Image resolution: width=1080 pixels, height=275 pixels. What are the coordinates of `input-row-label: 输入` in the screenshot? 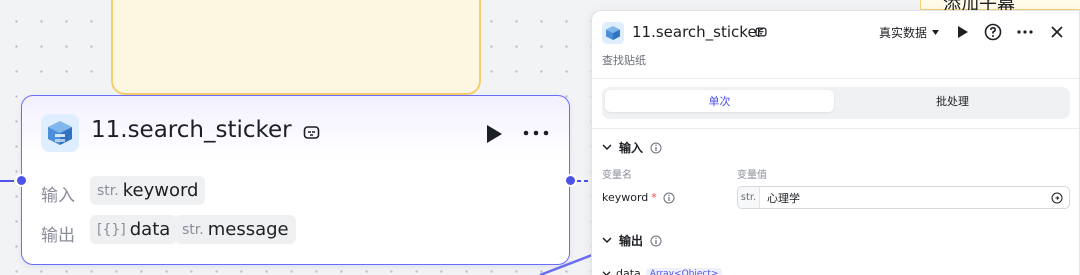 It's located at (58, 196).